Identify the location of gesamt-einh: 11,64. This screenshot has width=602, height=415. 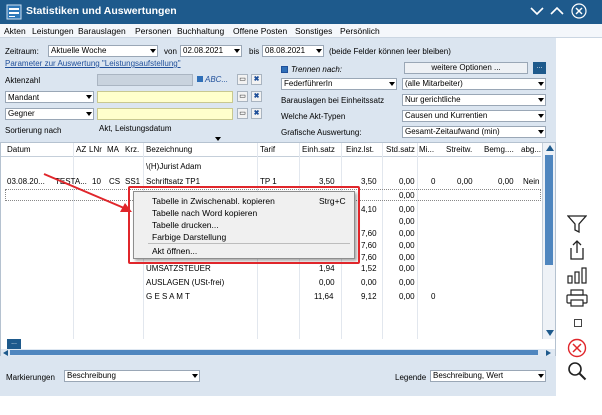
(324, 296).